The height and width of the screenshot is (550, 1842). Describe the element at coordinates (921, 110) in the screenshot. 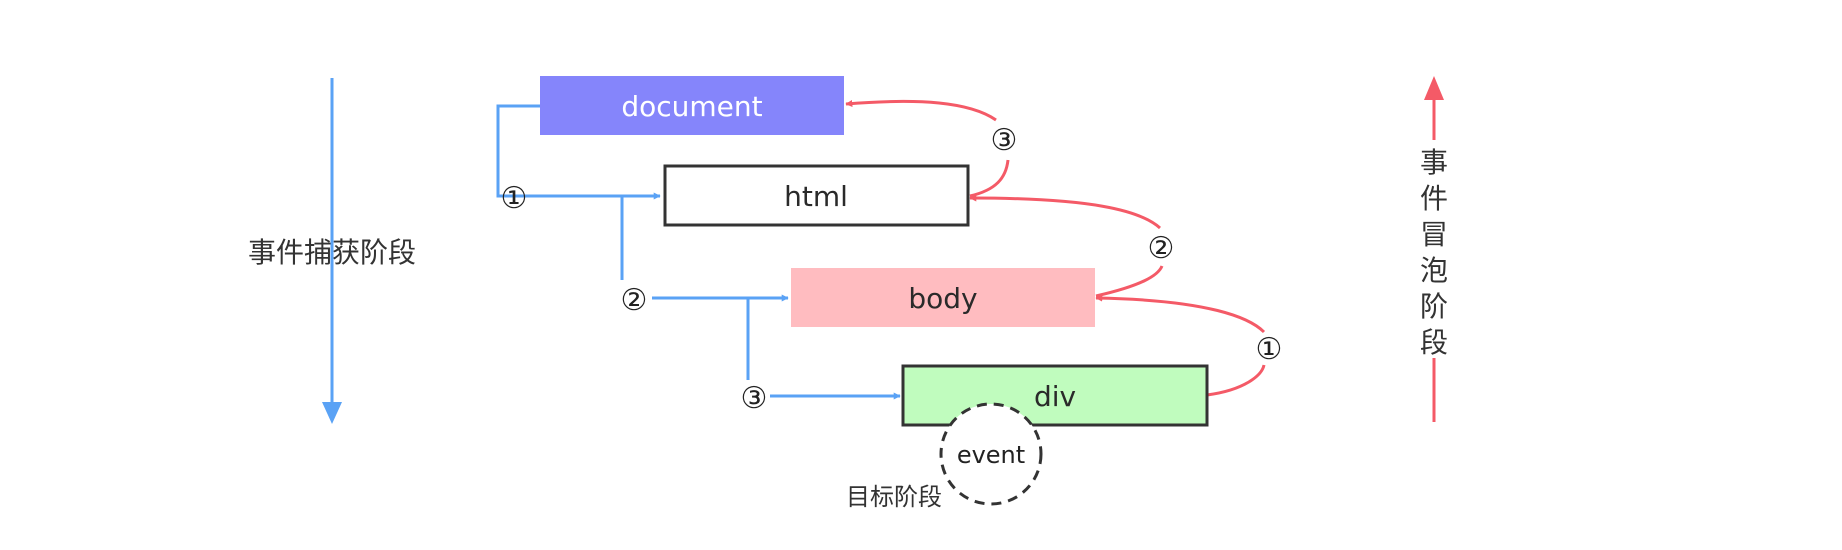

I see `bubble-arrow-html-document-upper` at that location.